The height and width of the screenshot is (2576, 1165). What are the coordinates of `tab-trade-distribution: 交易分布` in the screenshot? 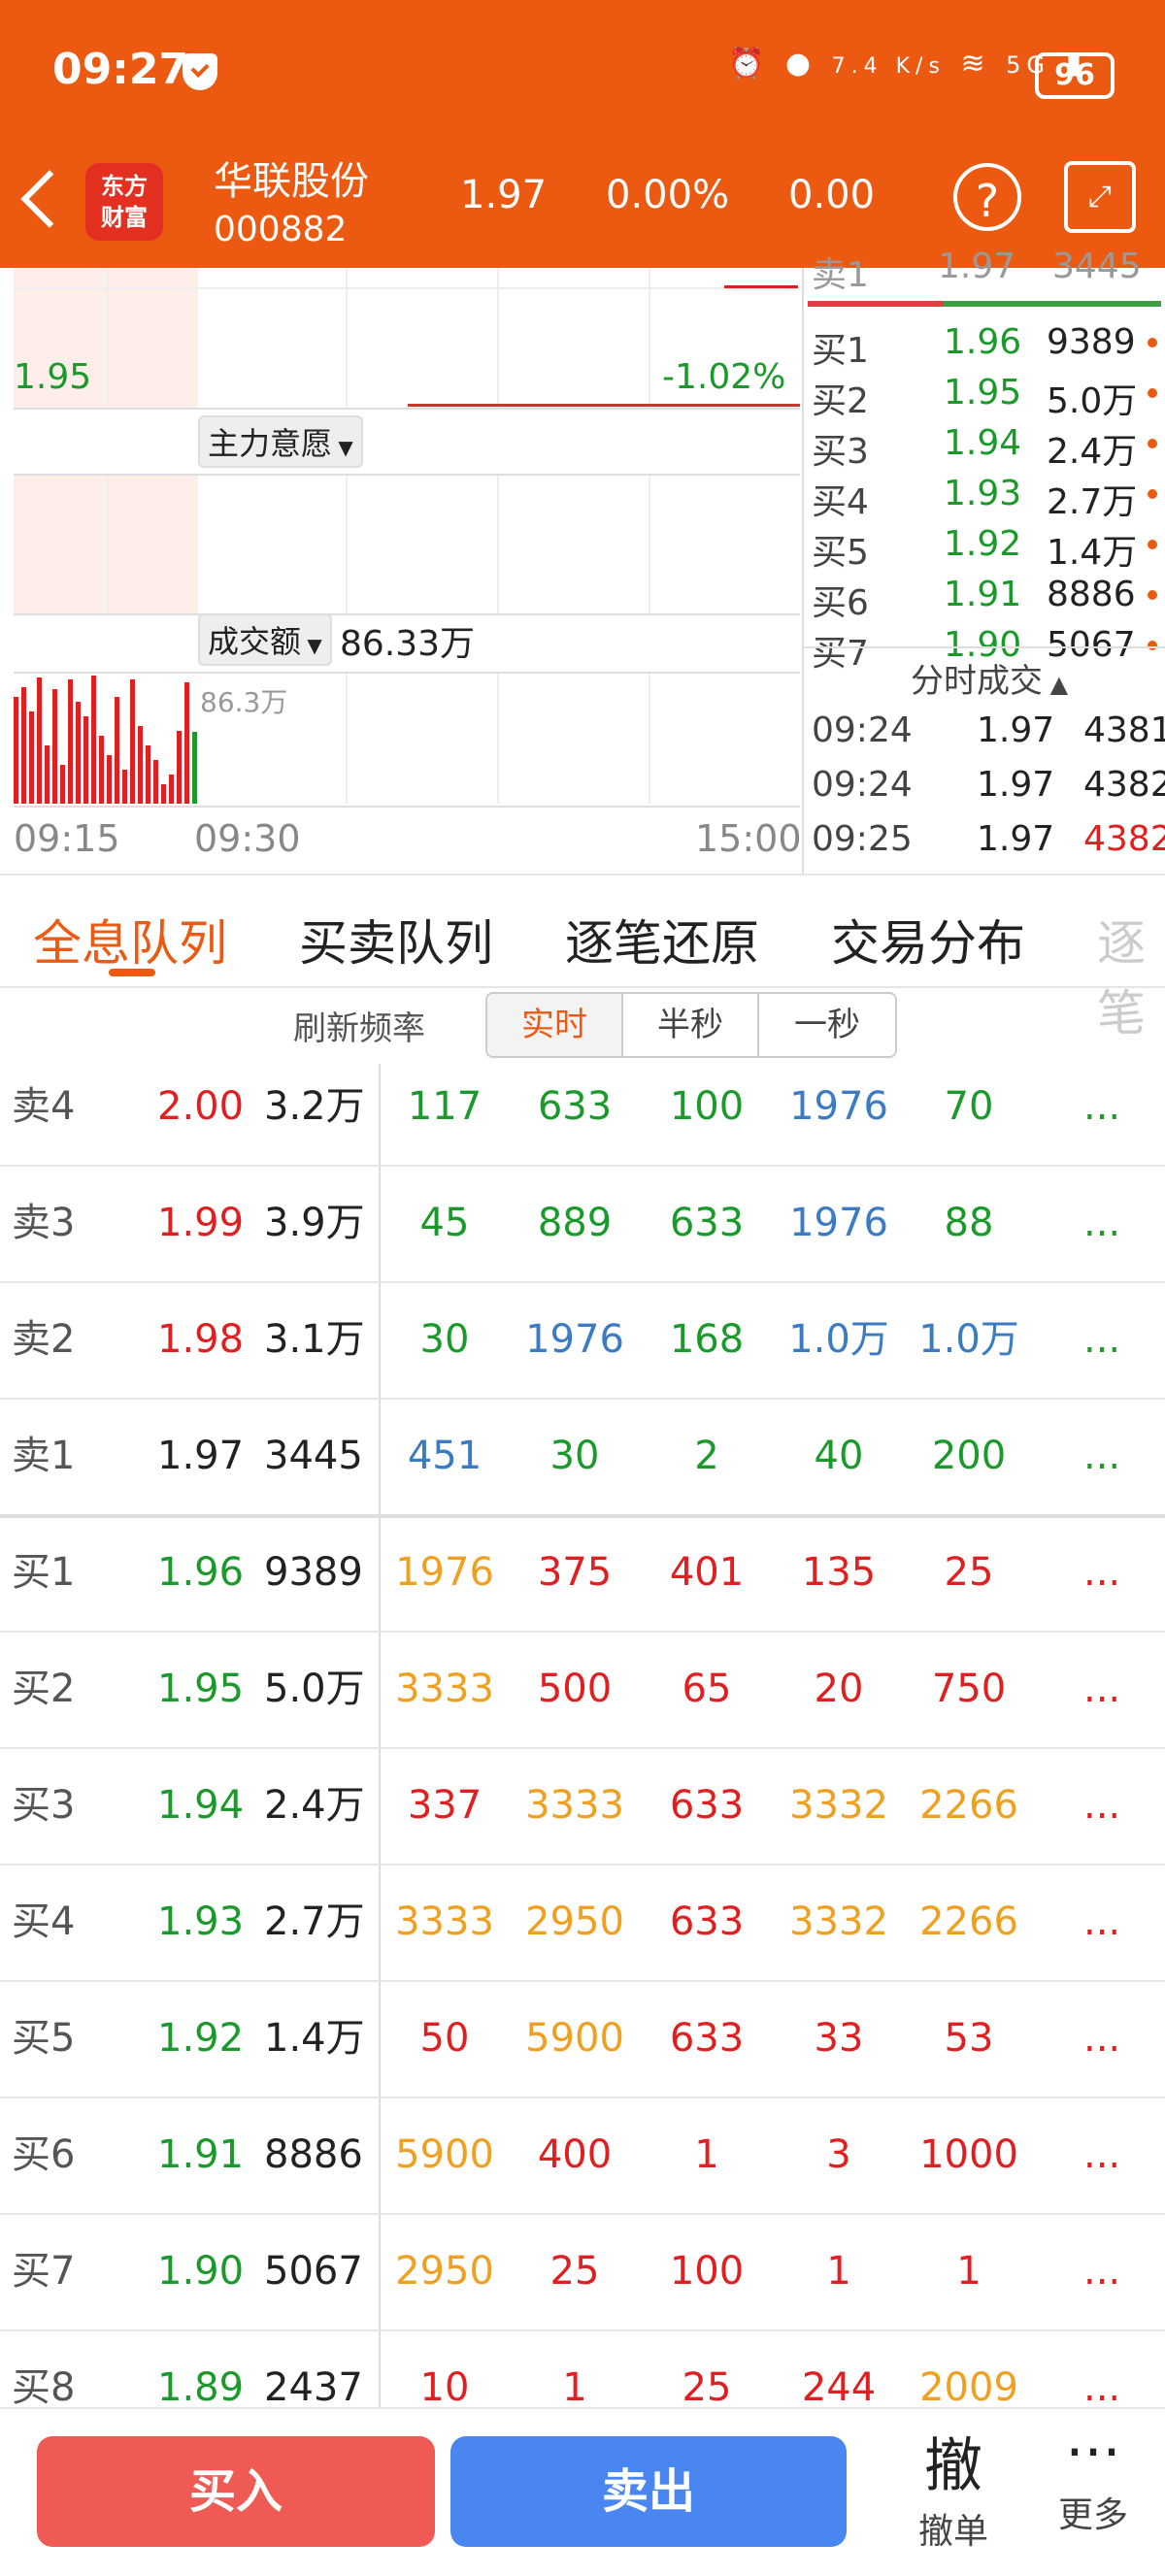 It's located at (928, 939).